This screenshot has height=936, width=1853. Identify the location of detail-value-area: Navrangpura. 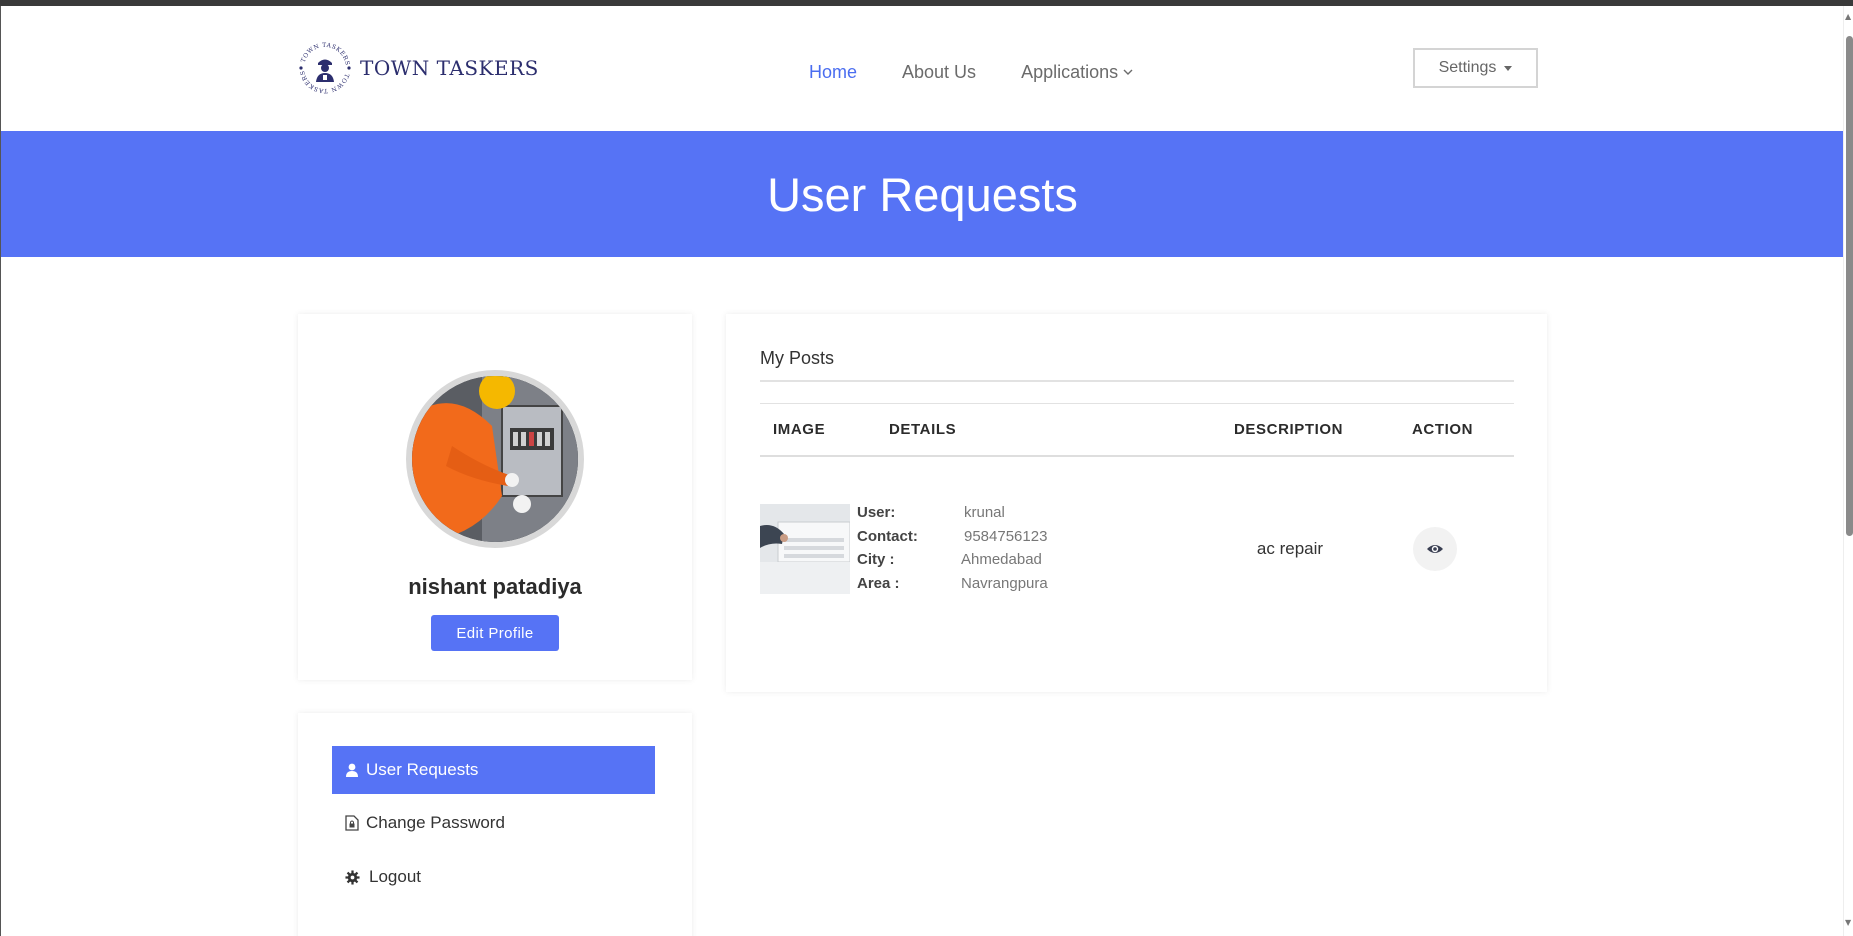
(1004, 583).